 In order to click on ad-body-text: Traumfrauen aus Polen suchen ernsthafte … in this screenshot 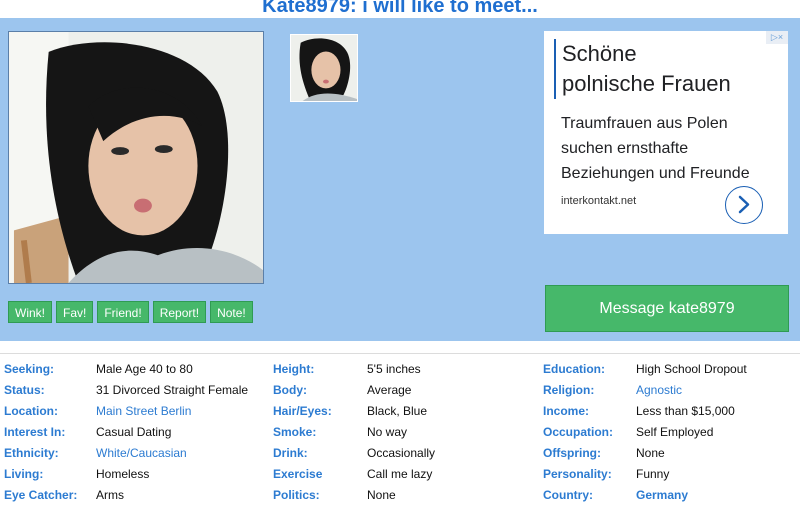, I will do `click(655, 148)`.